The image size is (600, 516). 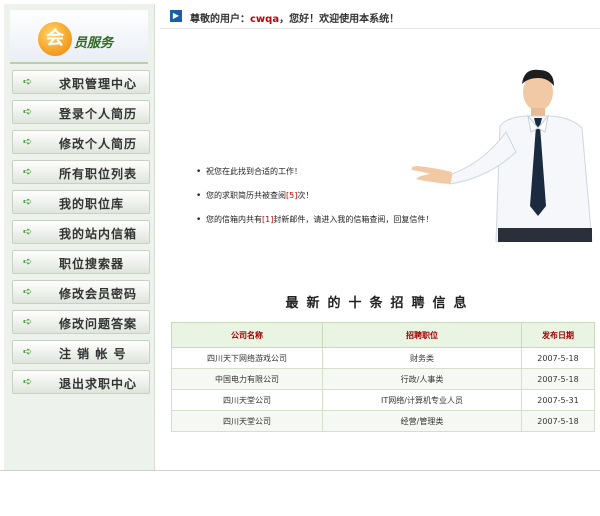 I want to click on sidebar-item-label: 所有职位列表, so click(x=98, y=174).